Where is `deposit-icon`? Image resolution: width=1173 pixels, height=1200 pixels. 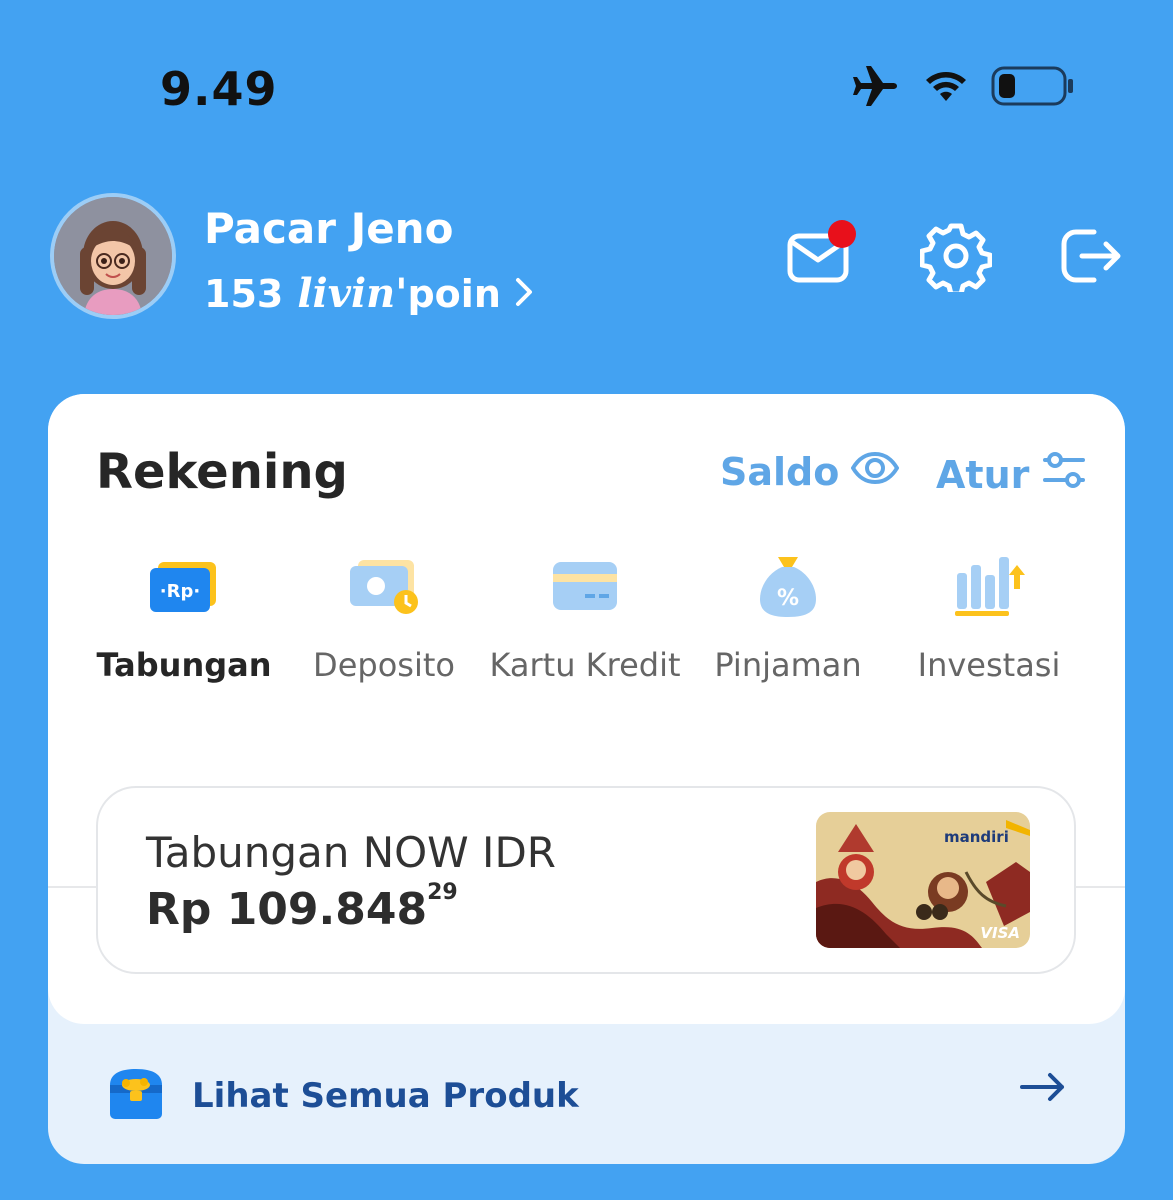
deposit-icon is located at coordinates (384, 586).